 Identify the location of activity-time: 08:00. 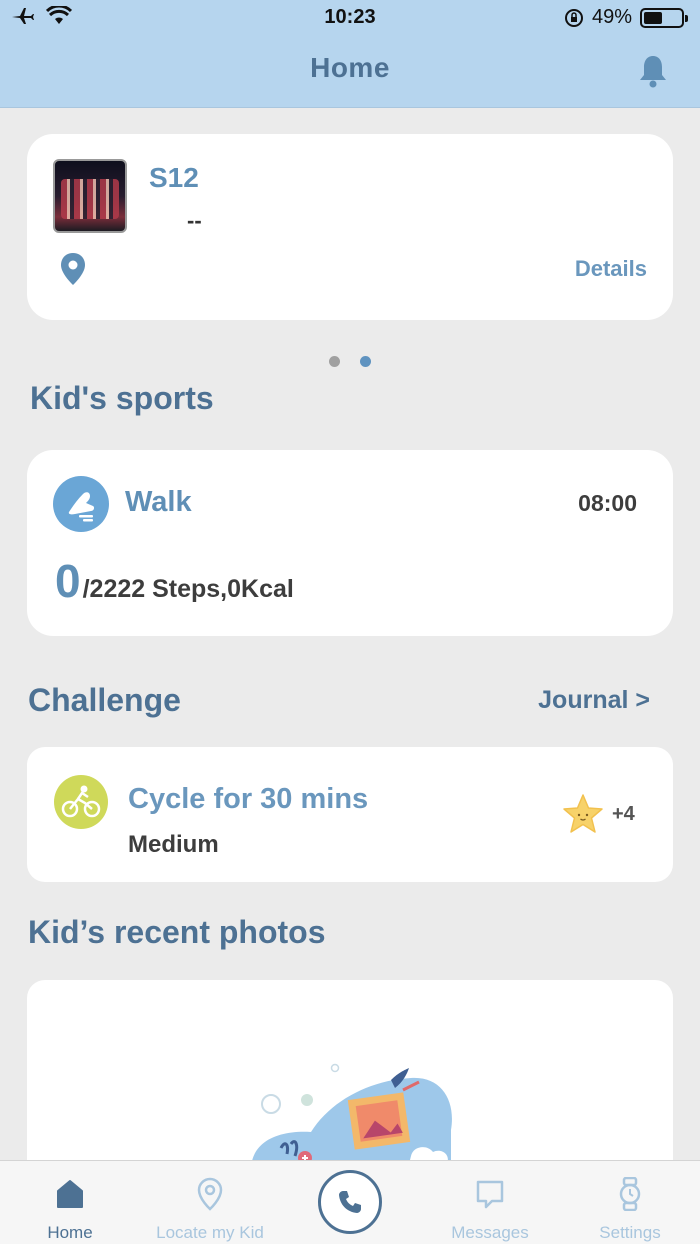
(607, 503).